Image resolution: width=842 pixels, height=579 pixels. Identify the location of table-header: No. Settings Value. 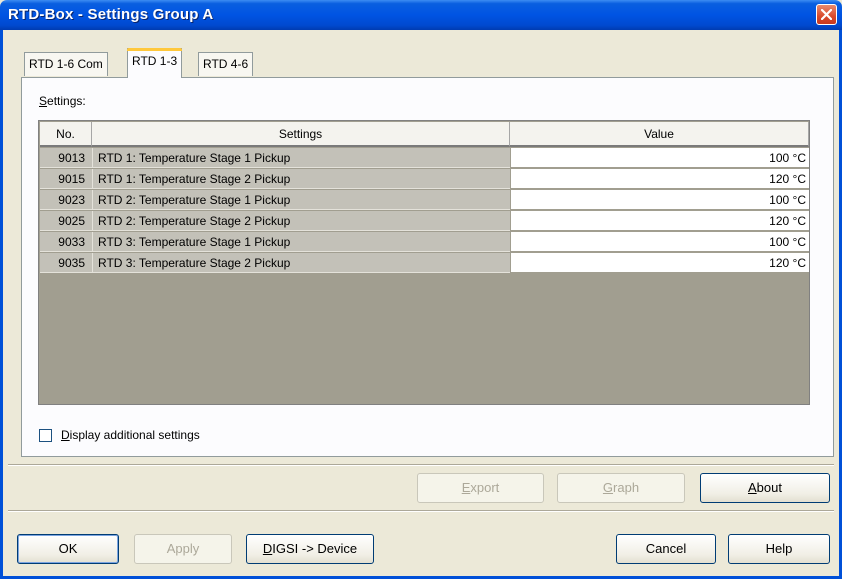
(424, 134).